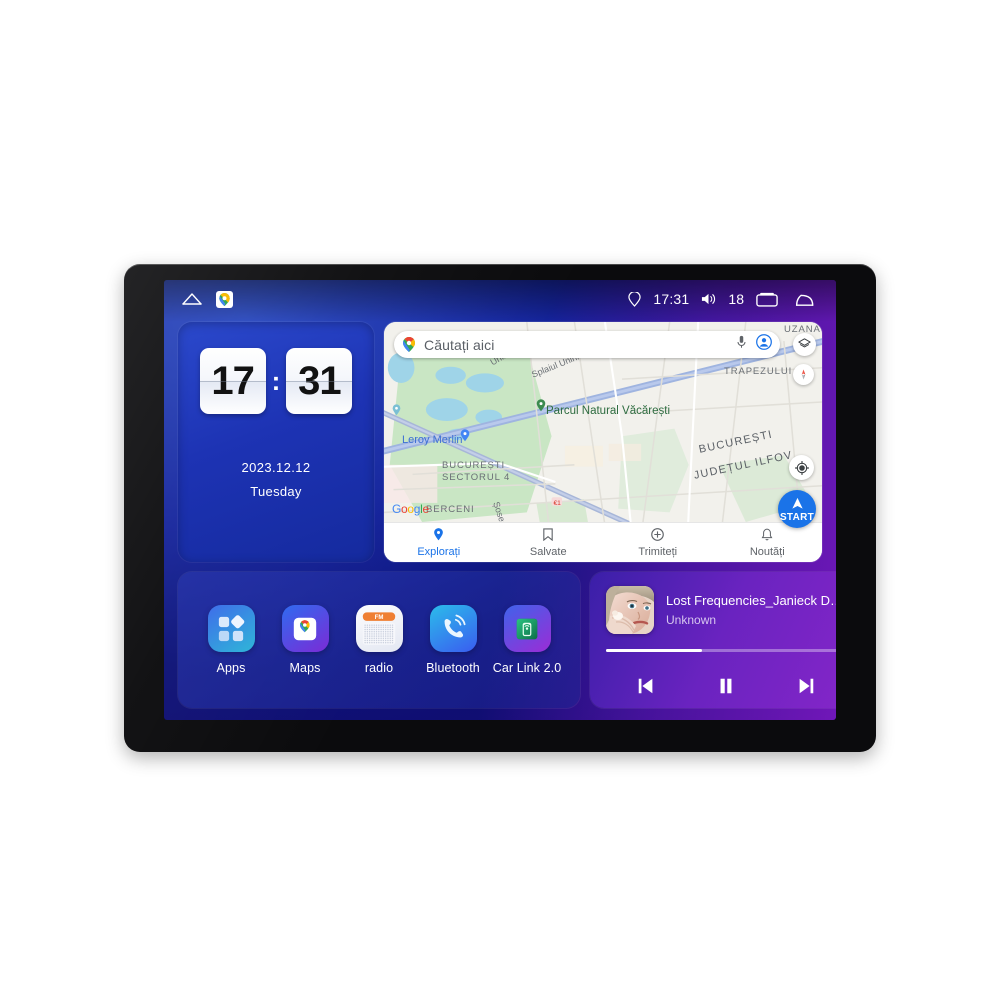 The width and height of the screenshot is (1000, 1000). Describe the element at coordinates (741, 344) in the screenshot. I see `microphone-icon` at that location.